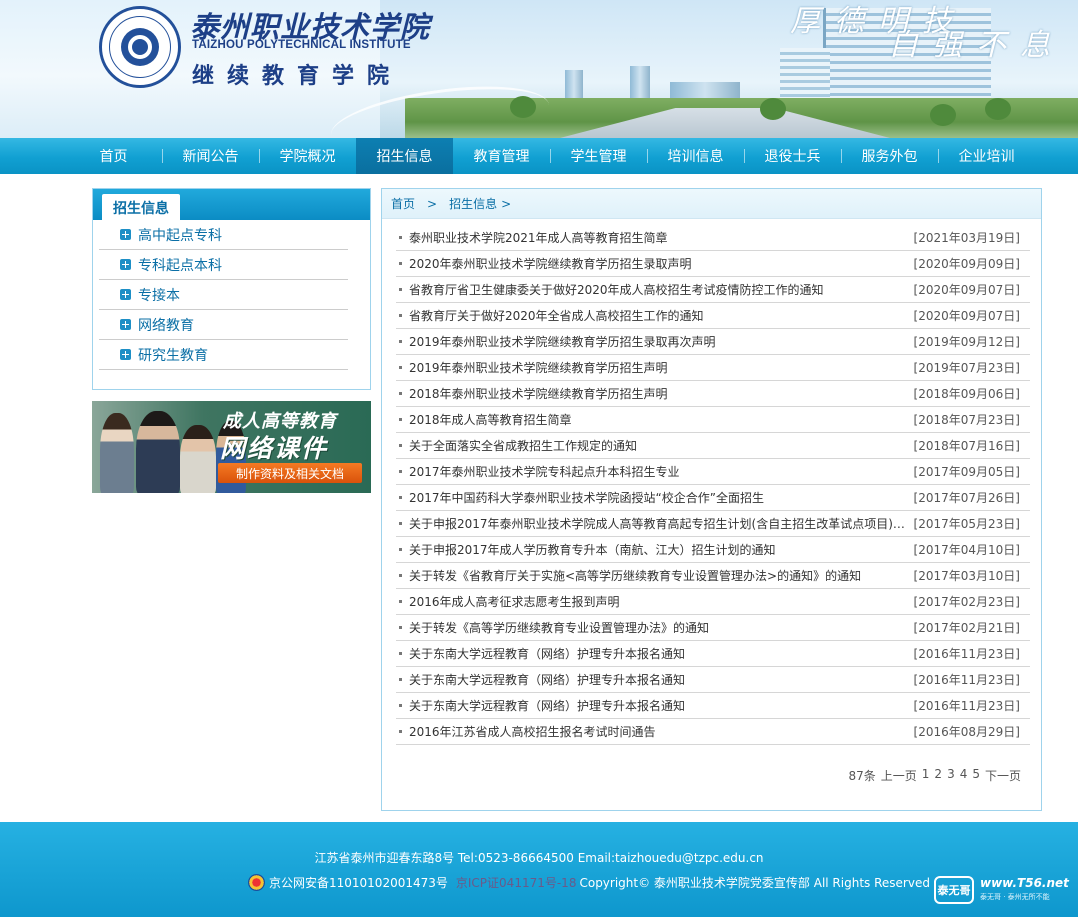  I want to click on nav-item: 招生信息, so click(404, 156).